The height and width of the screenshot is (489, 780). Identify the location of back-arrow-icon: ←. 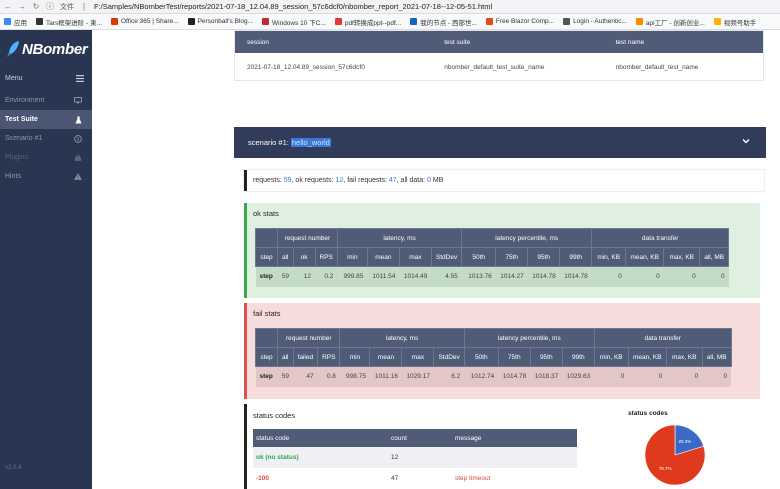
(8, 6).